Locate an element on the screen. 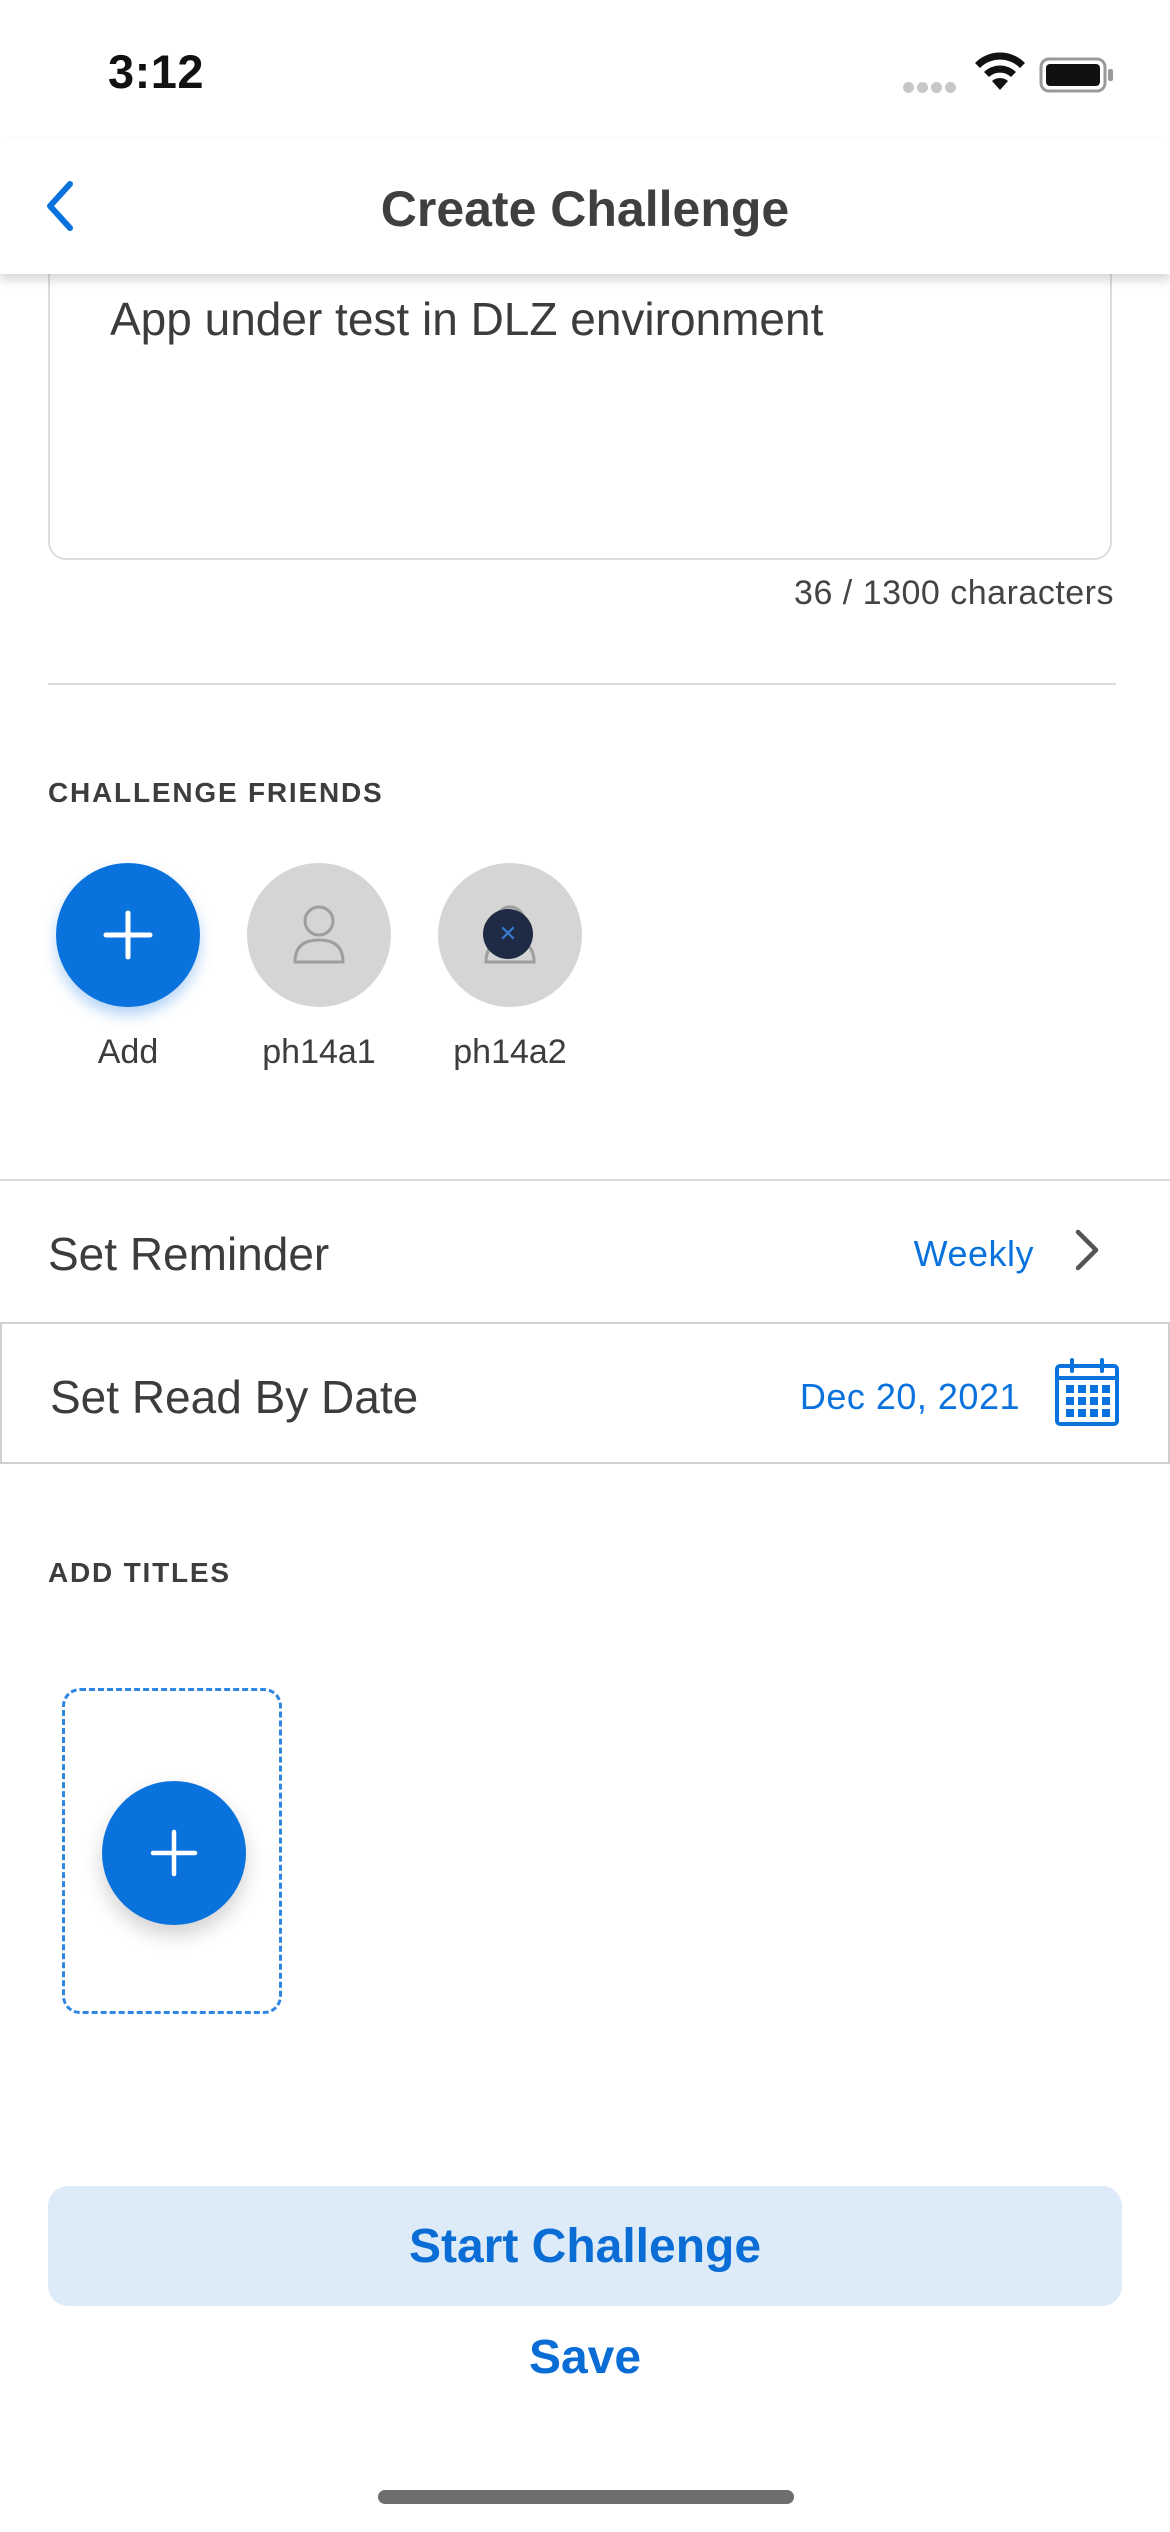  avatar is located at coordinates (319, 935).